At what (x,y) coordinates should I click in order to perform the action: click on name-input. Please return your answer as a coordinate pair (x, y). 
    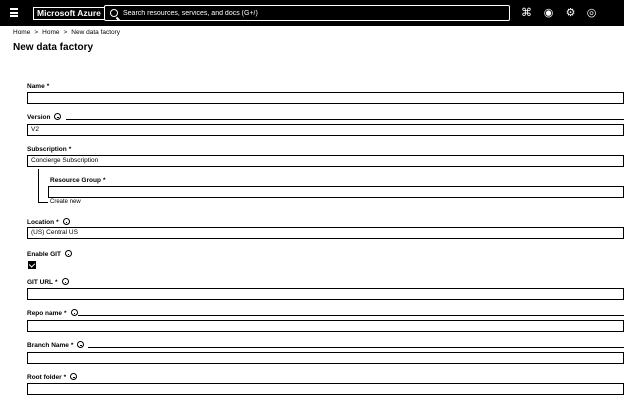
    Looking at the image, I should click on (325, 98).